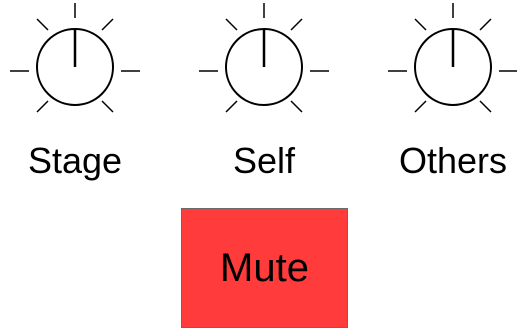 This screenshot has height=331, width=517. I want to click on knob-label-self: Self, so click(264, 160).